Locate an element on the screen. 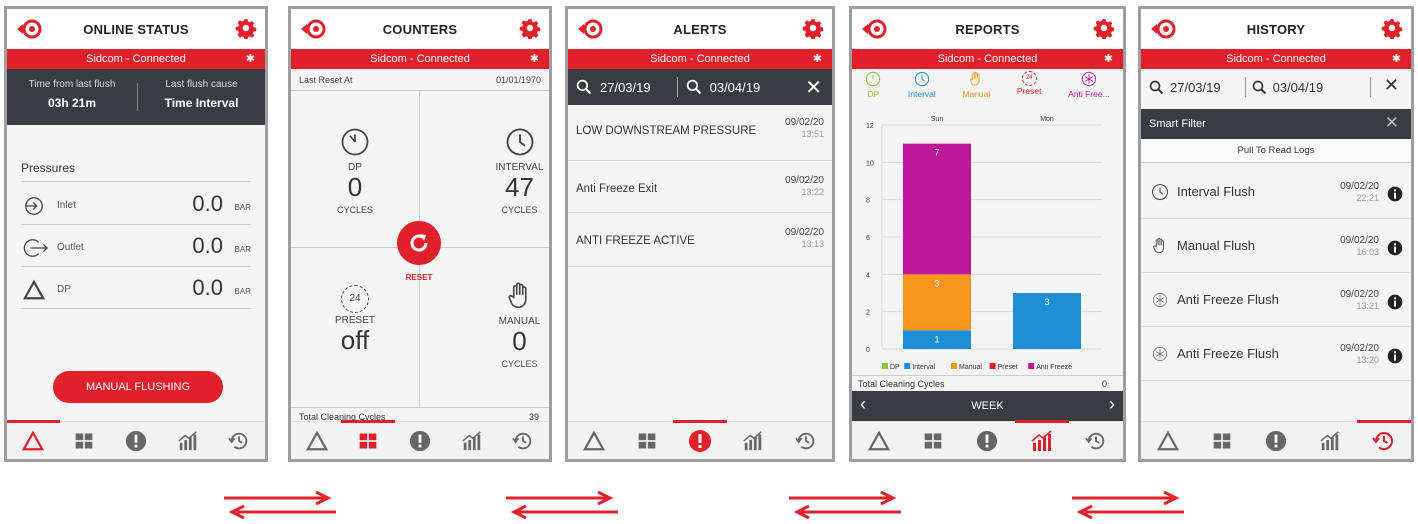 Image resolution: width=1418 pixels, height=524 pixels. alert-item: ANTI FREEZE ACTIVE 09/02/20 13:13 is located at coordinates (700, 240).